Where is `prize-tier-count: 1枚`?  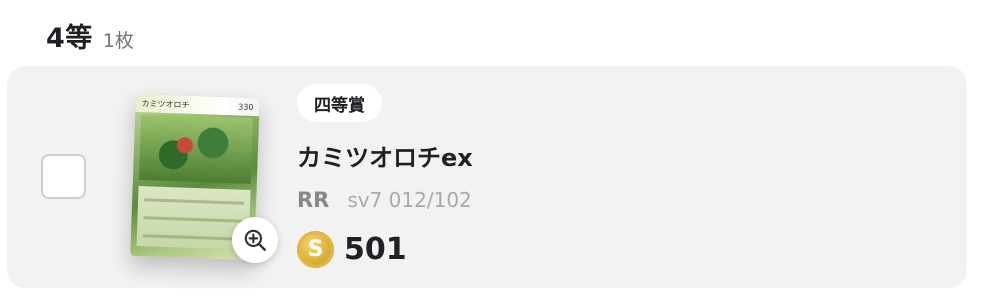
prize-tier-count: 1枚 is located at coordinates (118, 41).